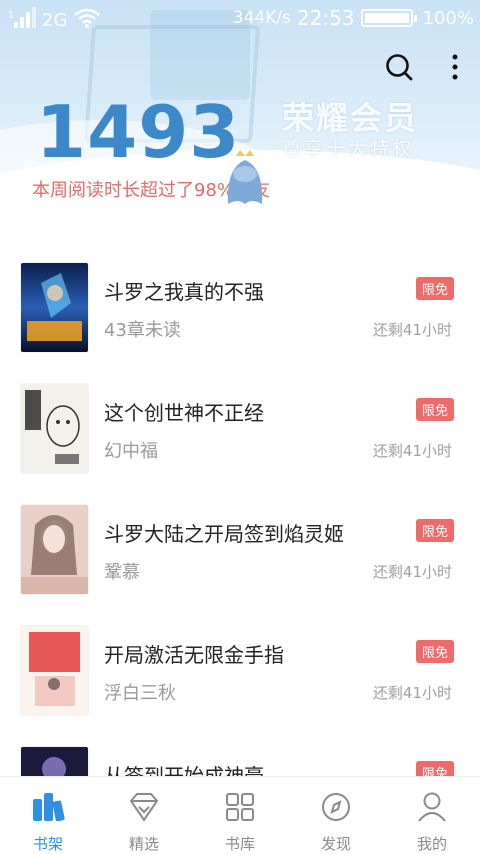 This screenshot has height=855, width=480. Describe the element at coordinates (131, 451) in the screenshot. I see `book-author: 幻中福` at that location.